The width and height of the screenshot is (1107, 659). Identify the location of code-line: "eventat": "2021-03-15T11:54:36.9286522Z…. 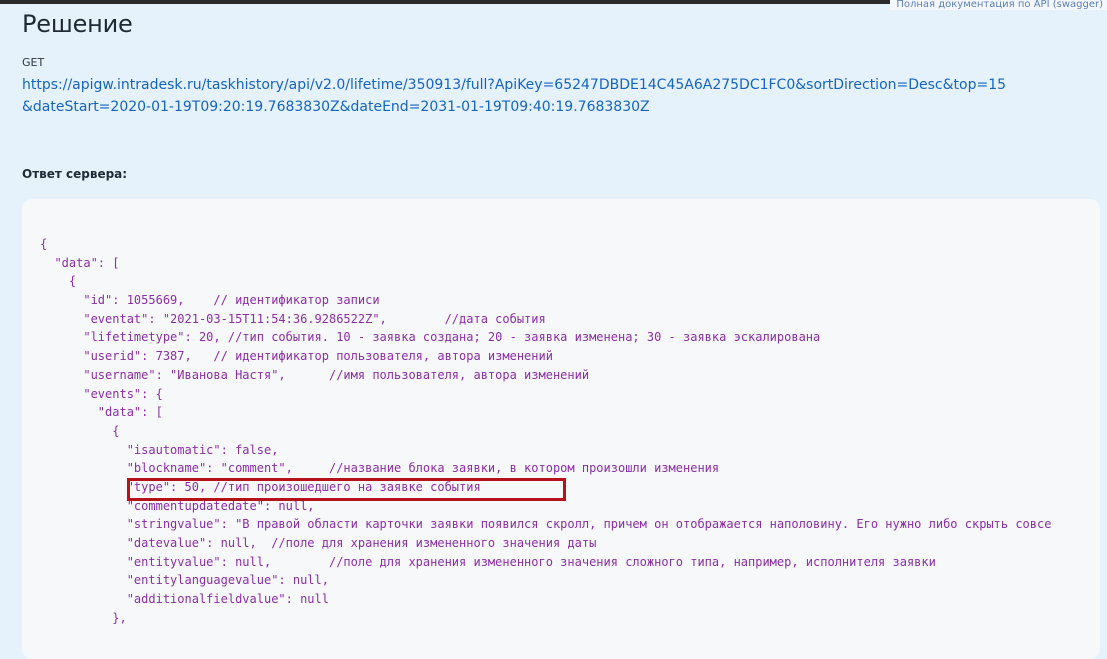
(293, 318).